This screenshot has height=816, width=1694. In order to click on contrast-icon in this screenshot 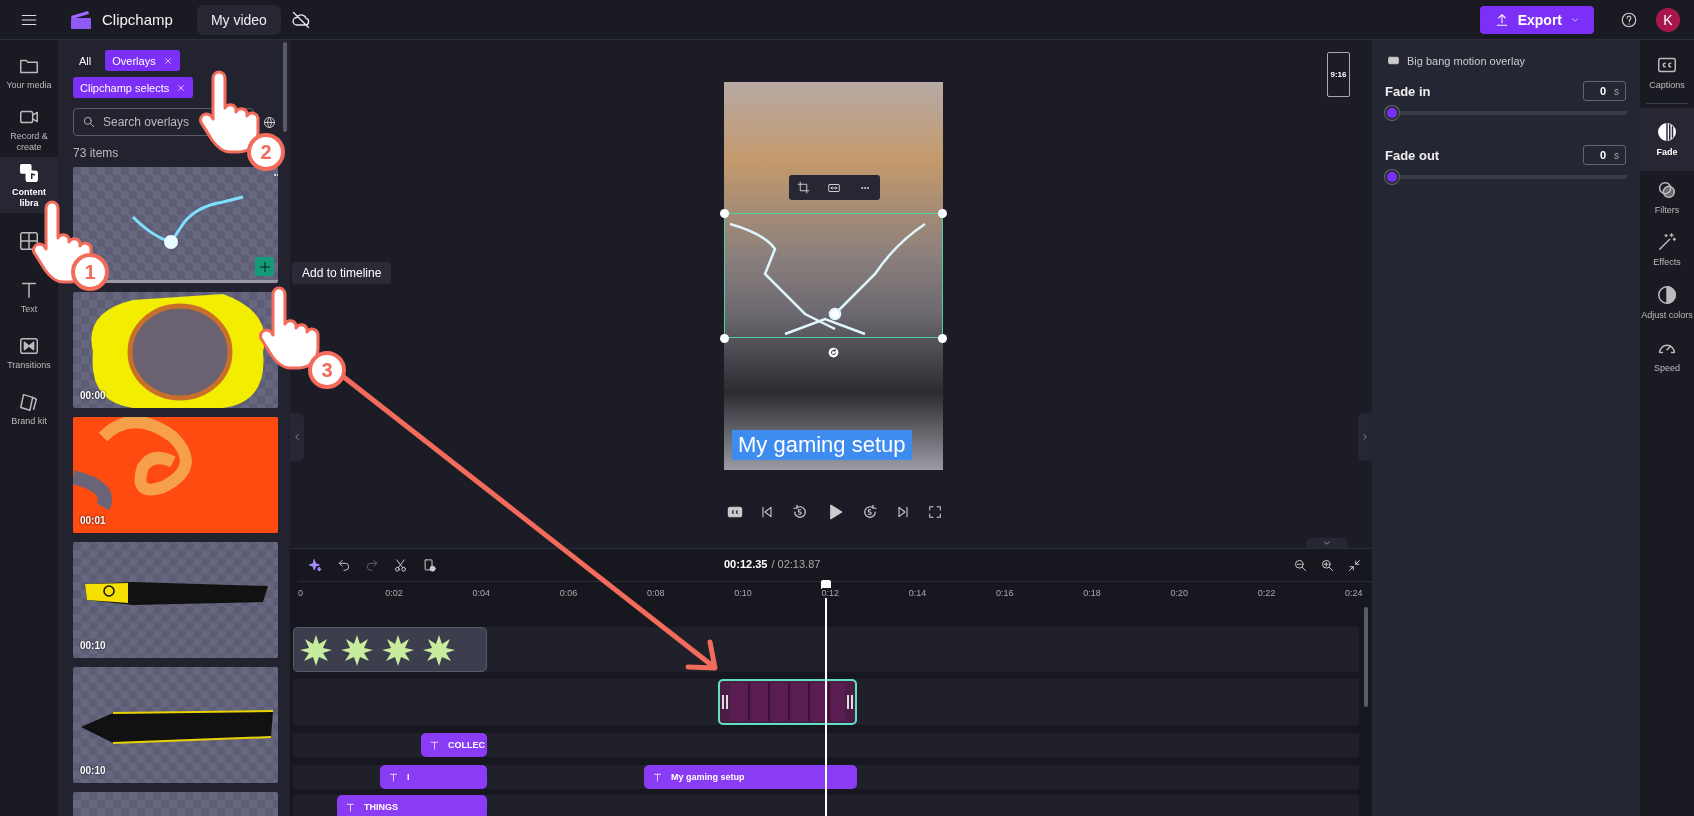, I will do `click(1667, 295)`.